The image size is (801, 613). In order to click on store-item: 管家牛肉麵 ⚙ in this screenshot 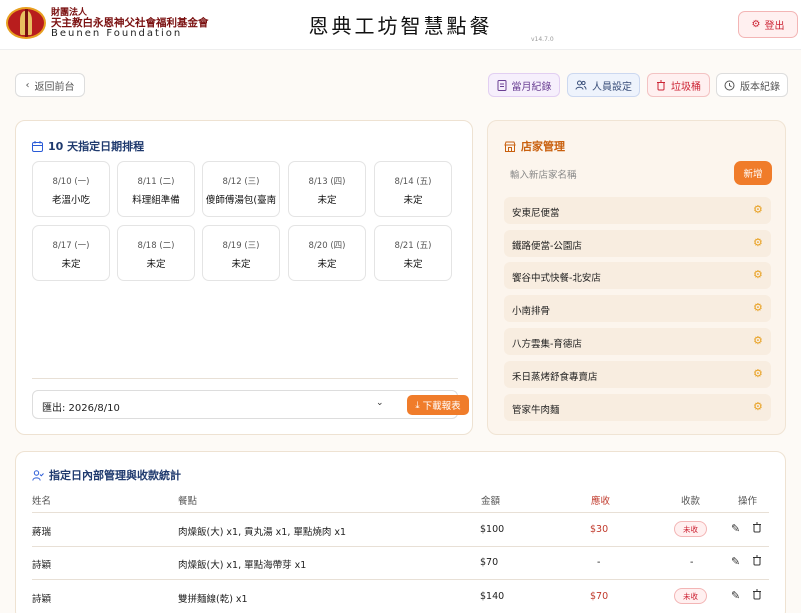, I will do `click(637, 407)`.